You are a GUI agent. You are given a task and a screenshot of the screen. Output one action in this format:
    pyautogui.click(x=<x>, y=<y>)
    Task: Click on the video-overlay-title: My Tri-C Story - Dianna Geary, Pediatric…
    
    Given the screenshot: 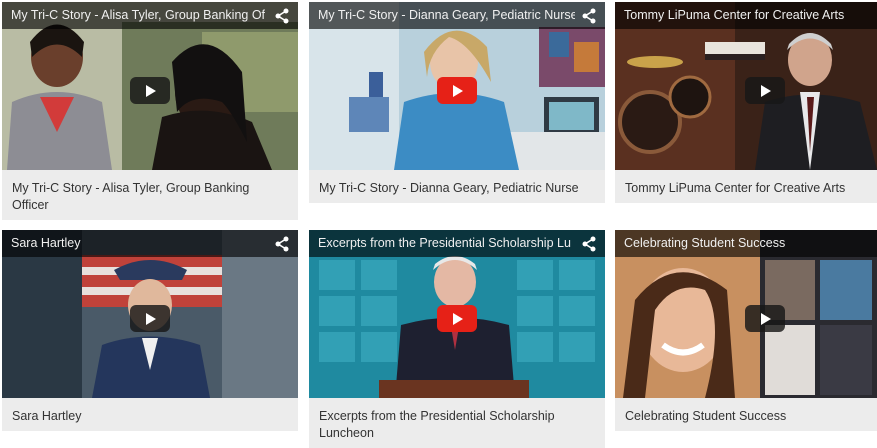 What is the action you would take?
    pyautogui.click(x=446, y=15)
    